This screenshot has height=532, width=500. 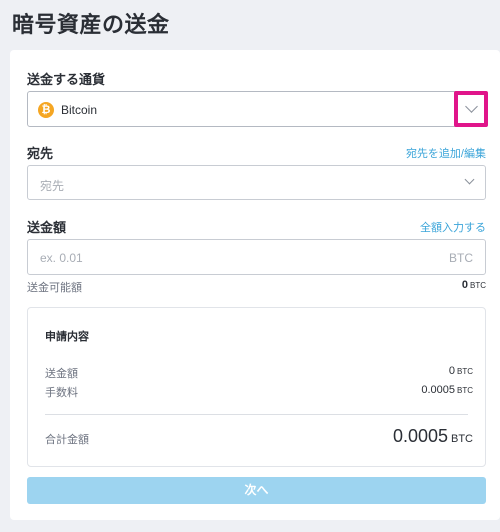 What do you see at coordinates (256, 182) in the screenshot?
I see `destination-select: 宛先` at bounding box center [256, 182].